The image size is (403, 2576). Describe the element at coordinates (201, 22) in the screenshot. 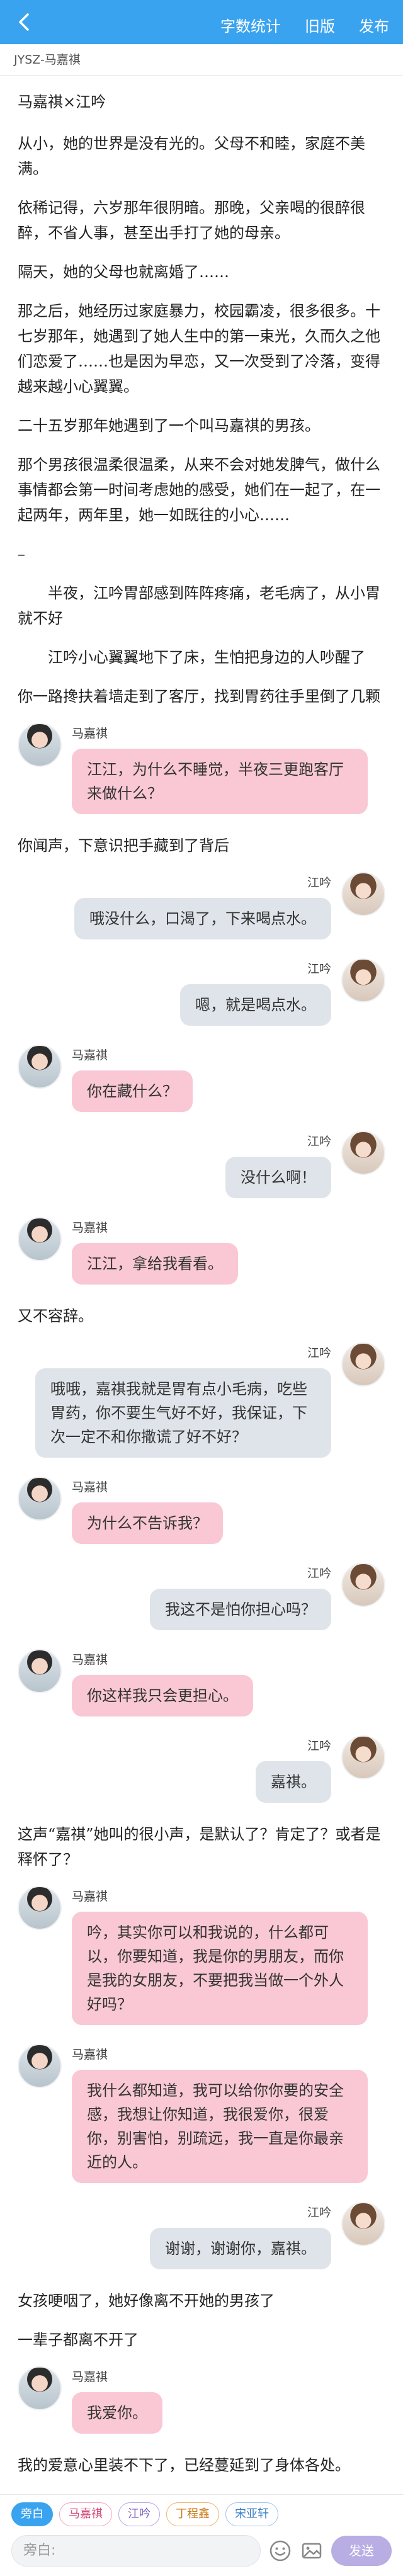

I see `top-app-bar: 字数统计 旧版 发布` at that location.